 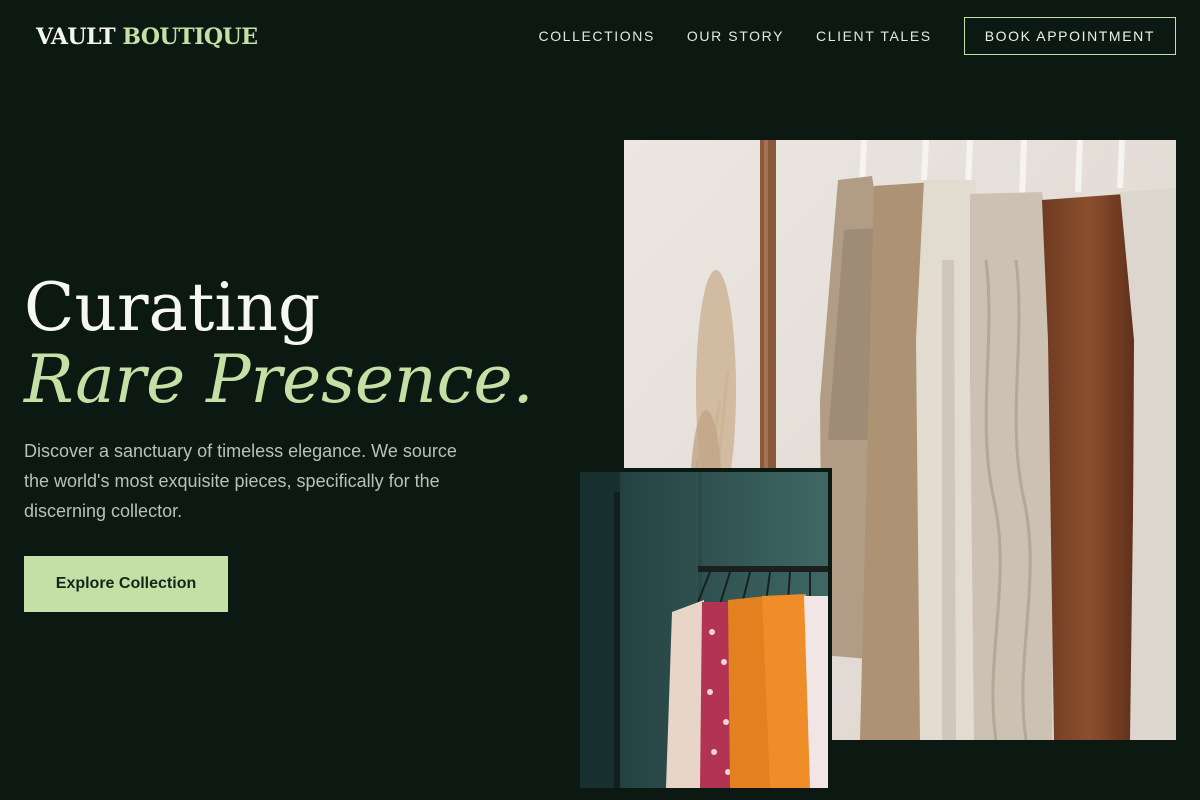 I want to click on brand-logo: VAULT BOUTIQUE, so click(x=147, y=37).